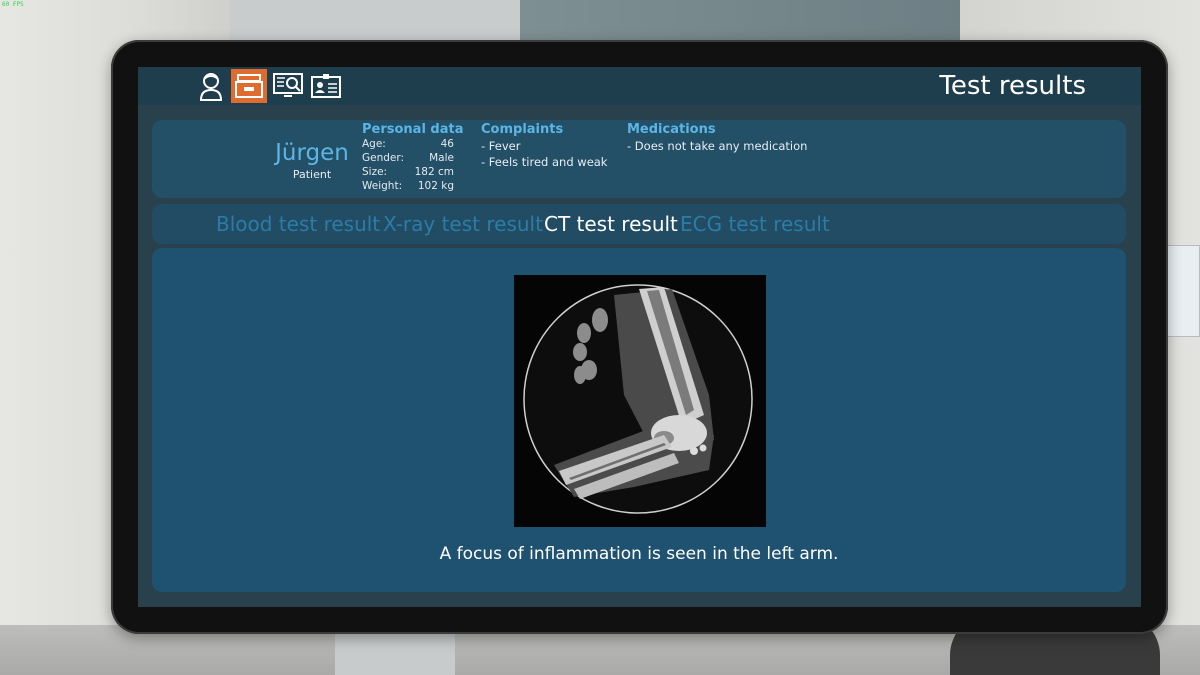 Image resolution: width=1200 pixels, height=675 pixels. I want to click on weight-label: Weight:, so click(382, 186).